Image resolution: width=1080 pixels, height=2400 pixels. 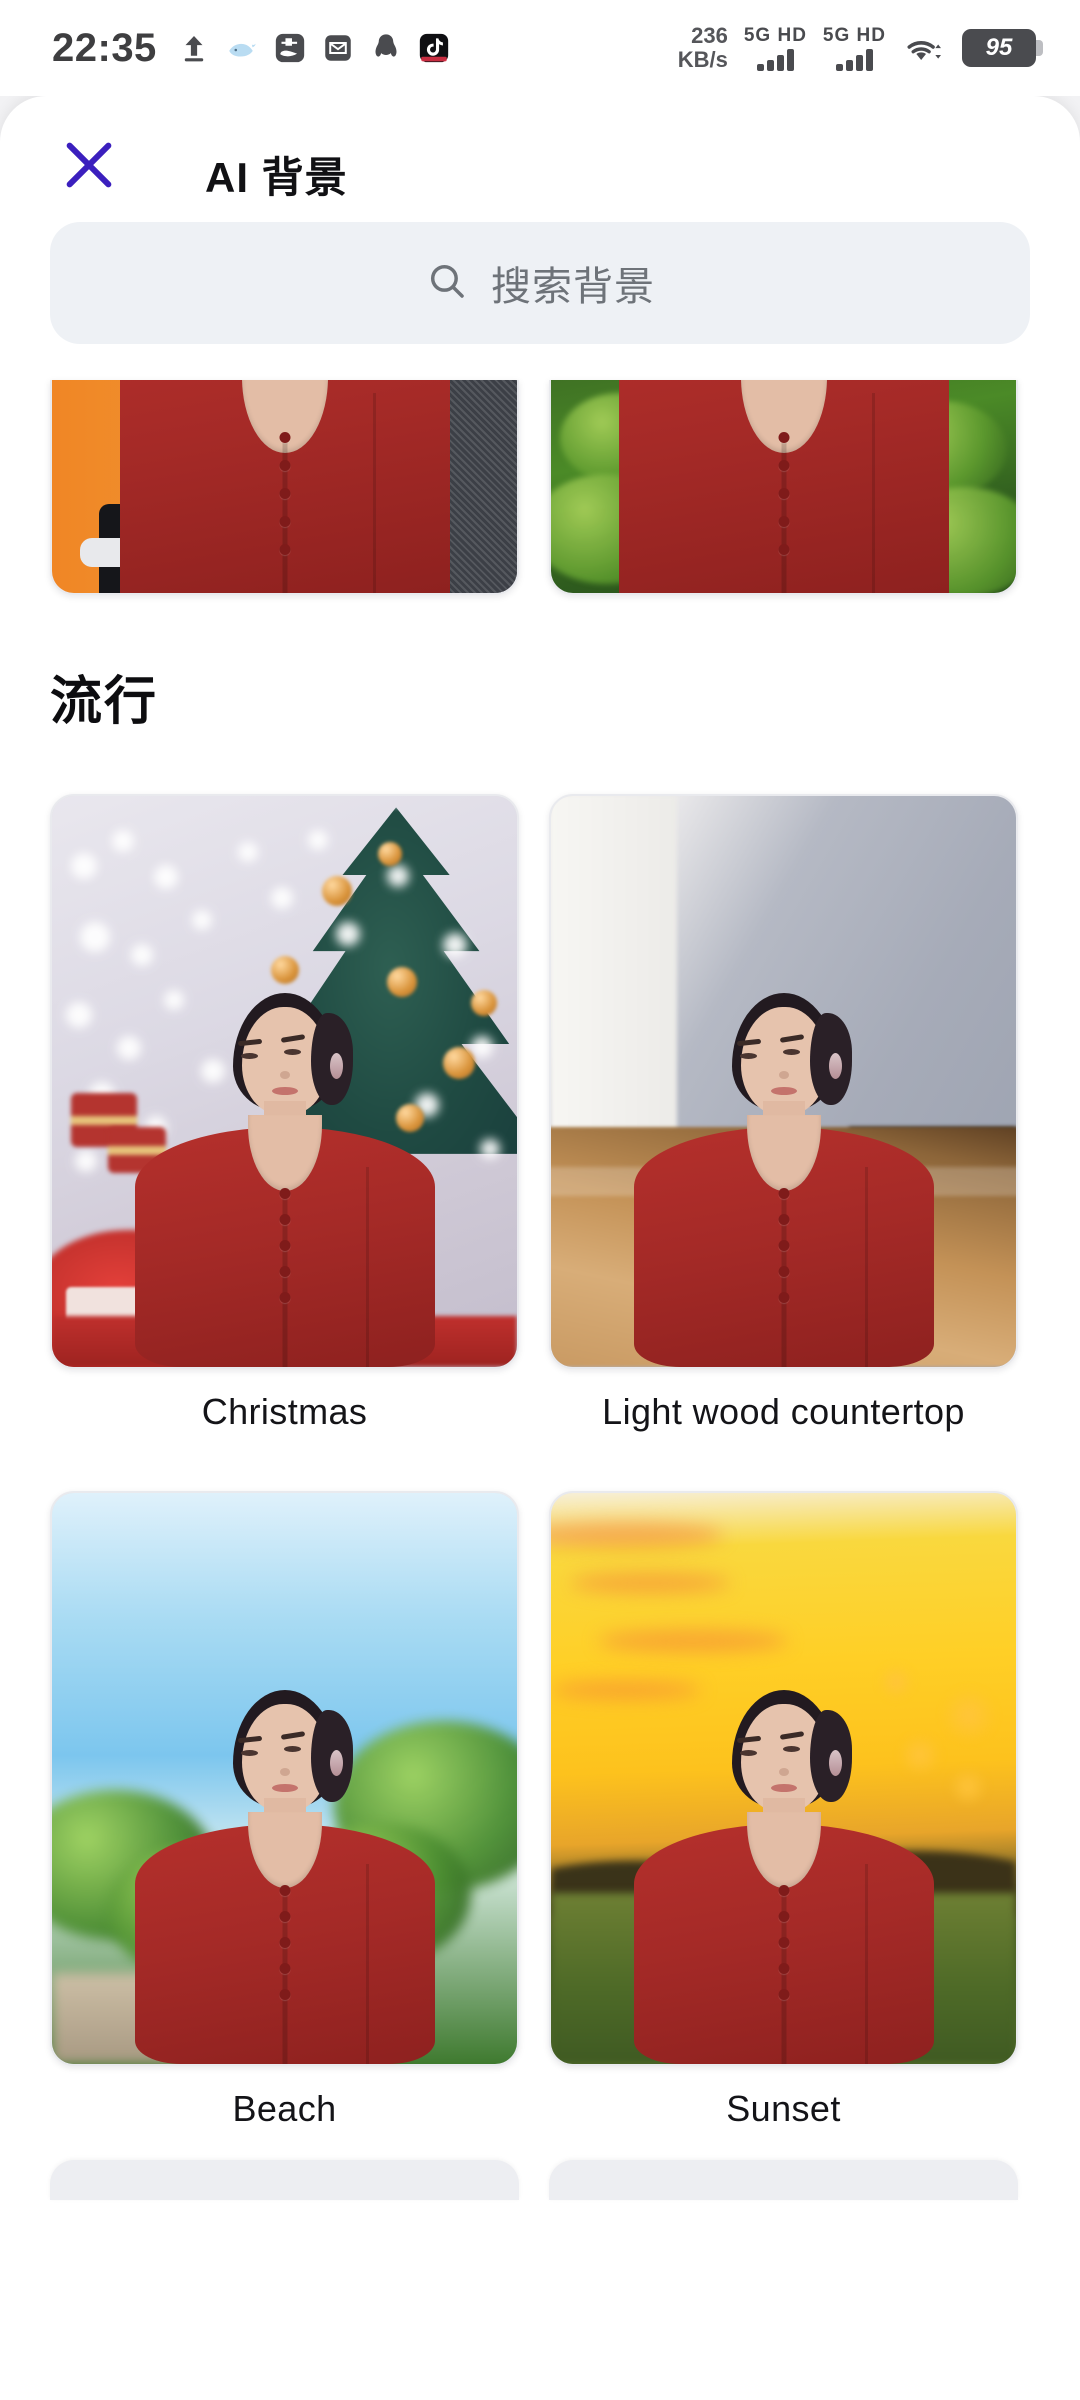 What do you see at coordinates (290, 48) in the screenshot?
I see `alipay-icon` at bounding box center [290, 48].